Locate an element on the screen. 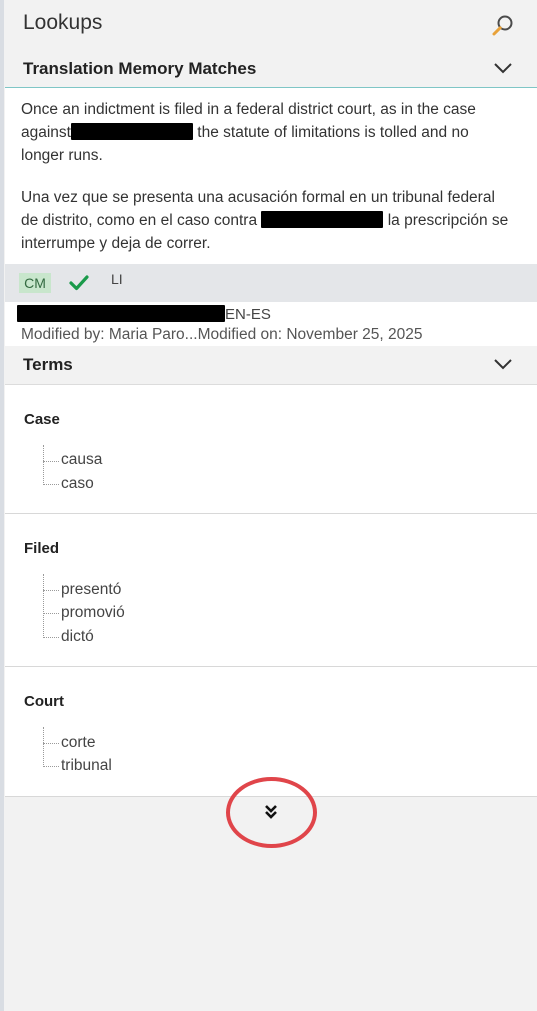 The height and width of the screenshot is (1011, 537). term-translation: corte is located at coordinates (78, 743).